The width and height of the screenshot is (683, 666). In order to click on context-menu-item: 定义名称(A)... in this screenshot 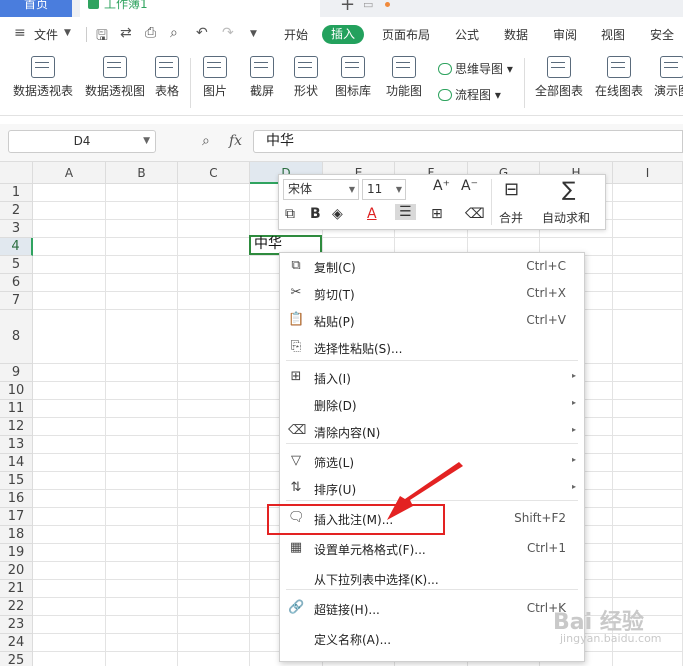, I will do `click(432, 638)`.